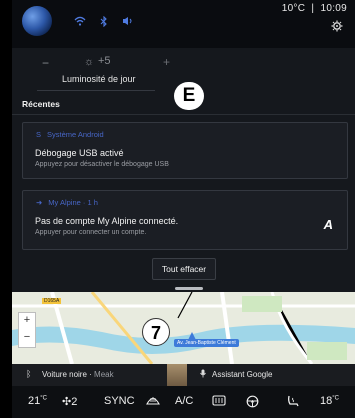 The width and height of the screenshot is (355, 418). I want to click on bluetooth-icon, so click(104, 22).